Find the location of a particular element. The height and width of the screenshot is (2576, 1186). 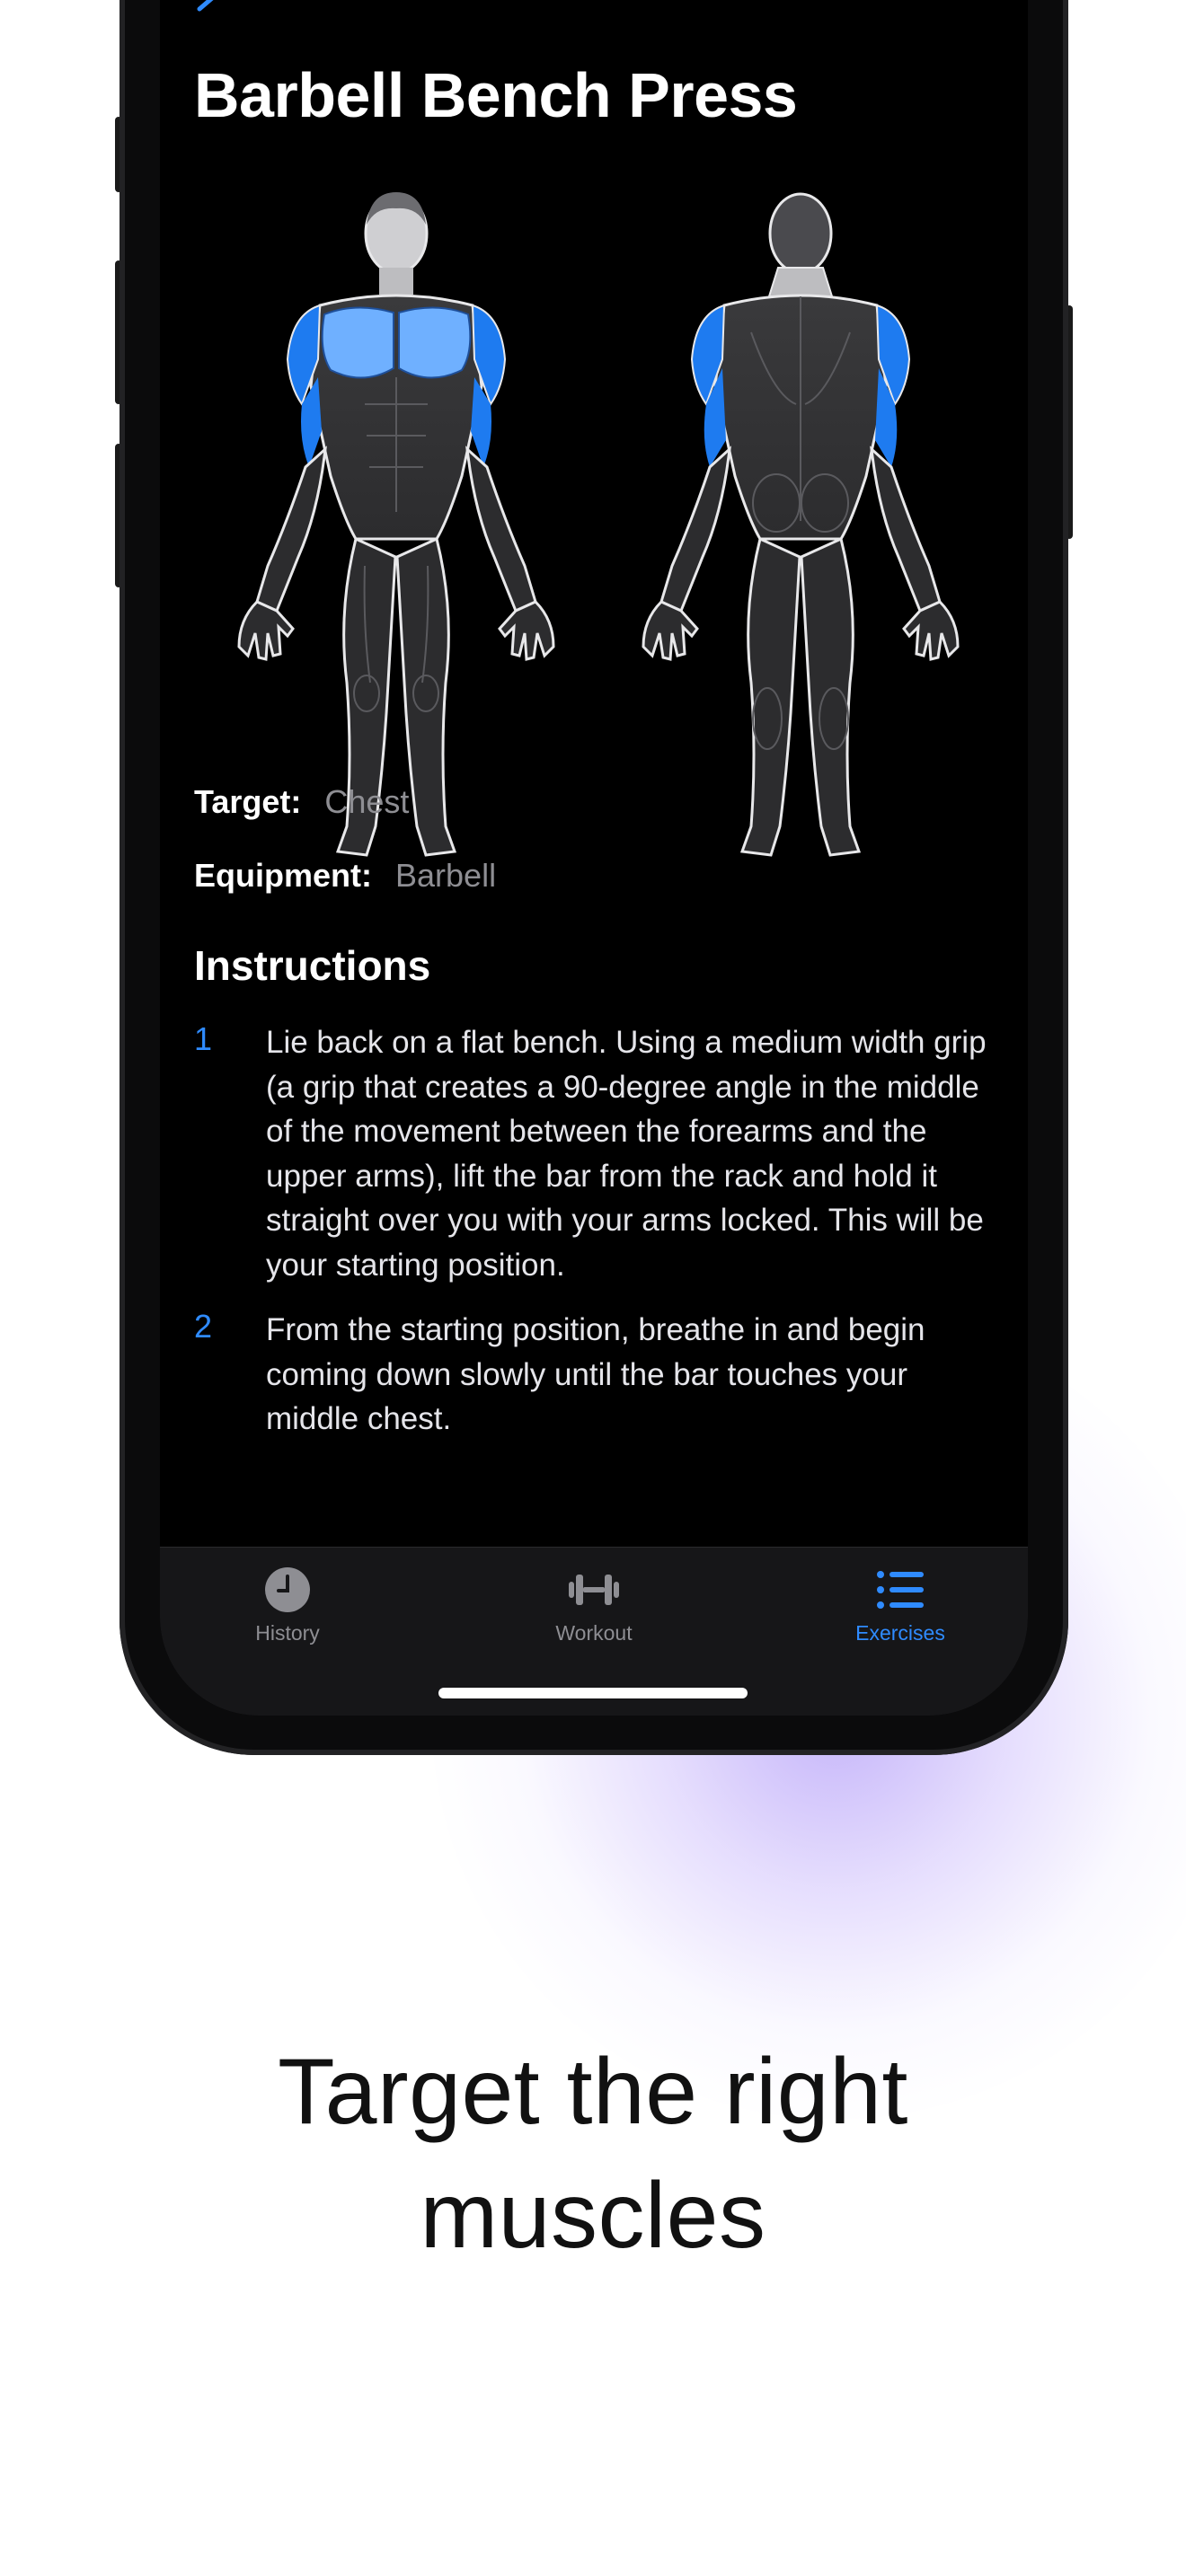

left-forearm-back is located at coordinates (695, 529).